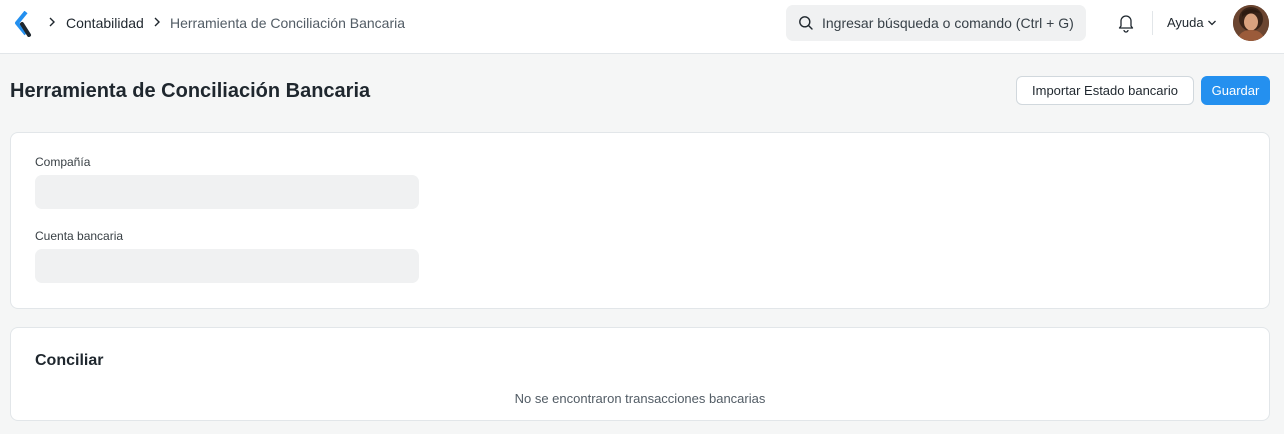  What do you see at coordinates (190, 91) in the screenshot?
I see `page-title: Herramienta de Conciliación Bancaria` at bounding box center [190, 91].